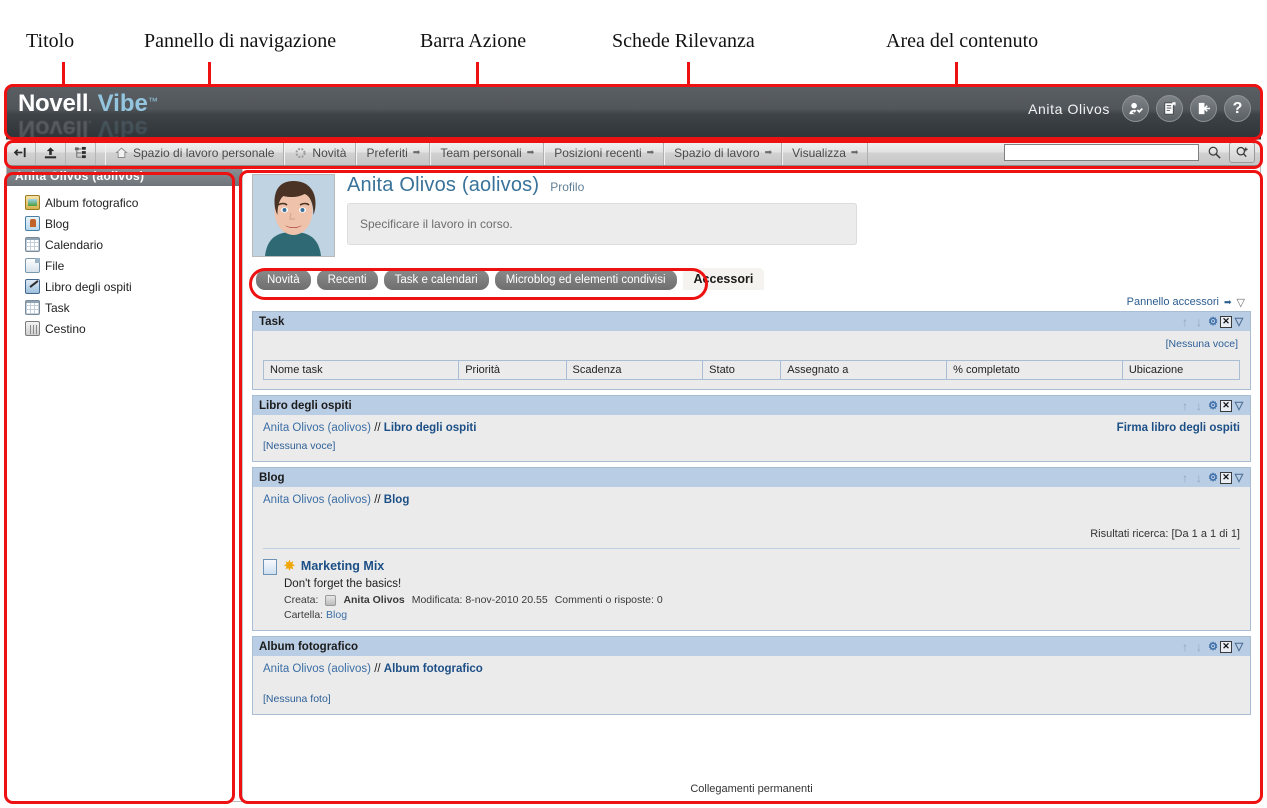  Describe the element at coordinates (512, 370) in the screenshot. I see `column-header-priority: Priorità` at that location.